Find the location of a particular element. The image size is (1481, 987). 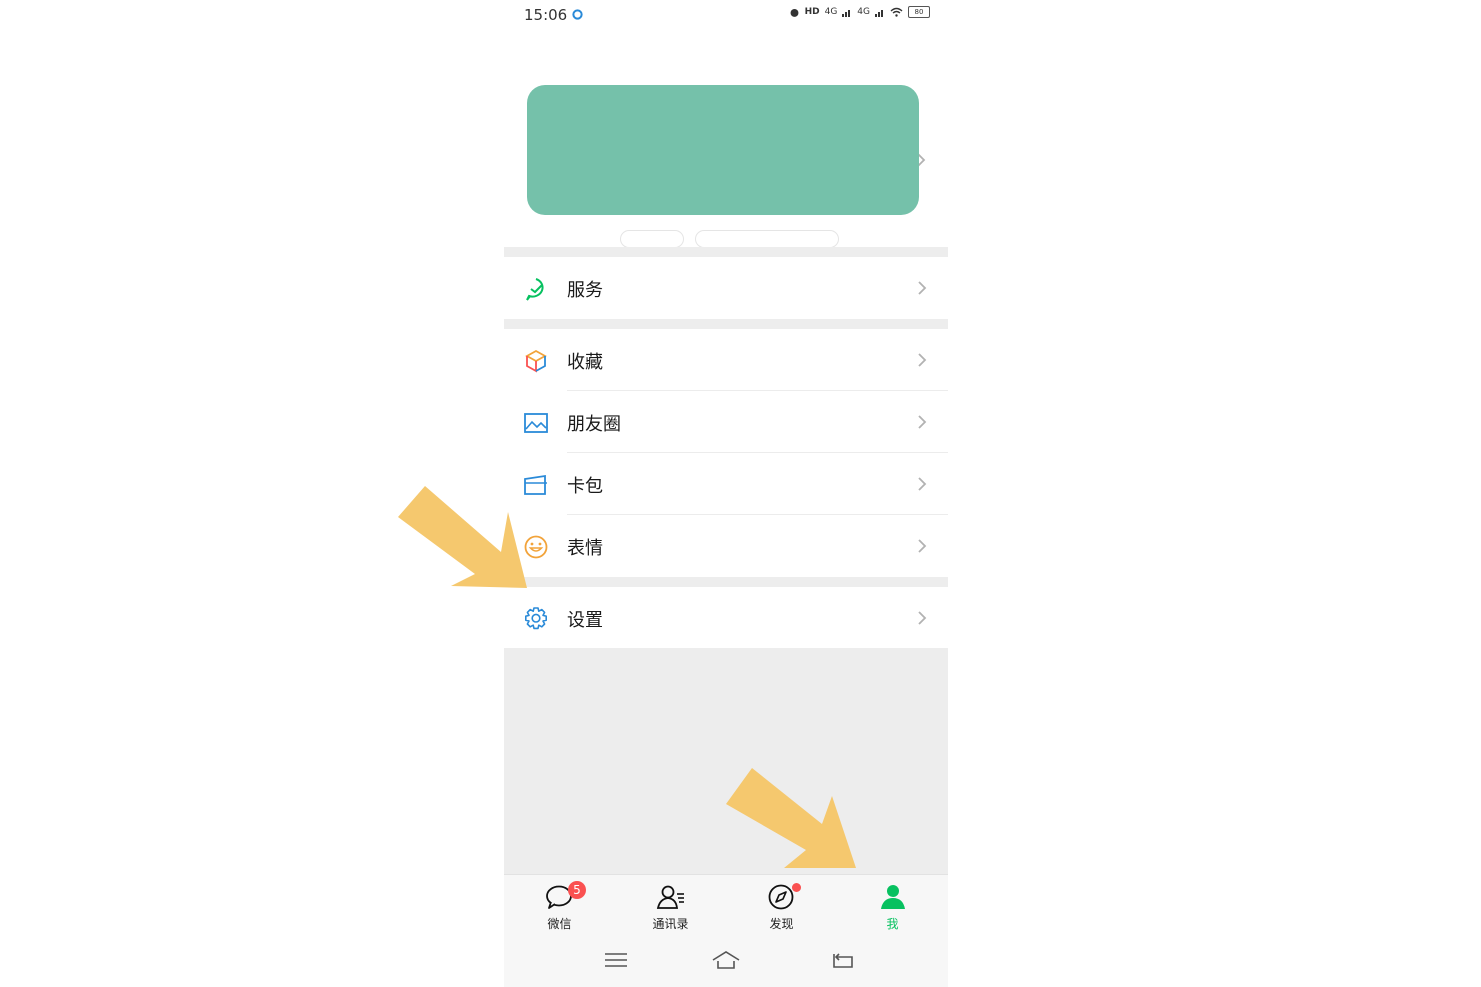

settings-label: 设置 is located at coordinates (585, 620).